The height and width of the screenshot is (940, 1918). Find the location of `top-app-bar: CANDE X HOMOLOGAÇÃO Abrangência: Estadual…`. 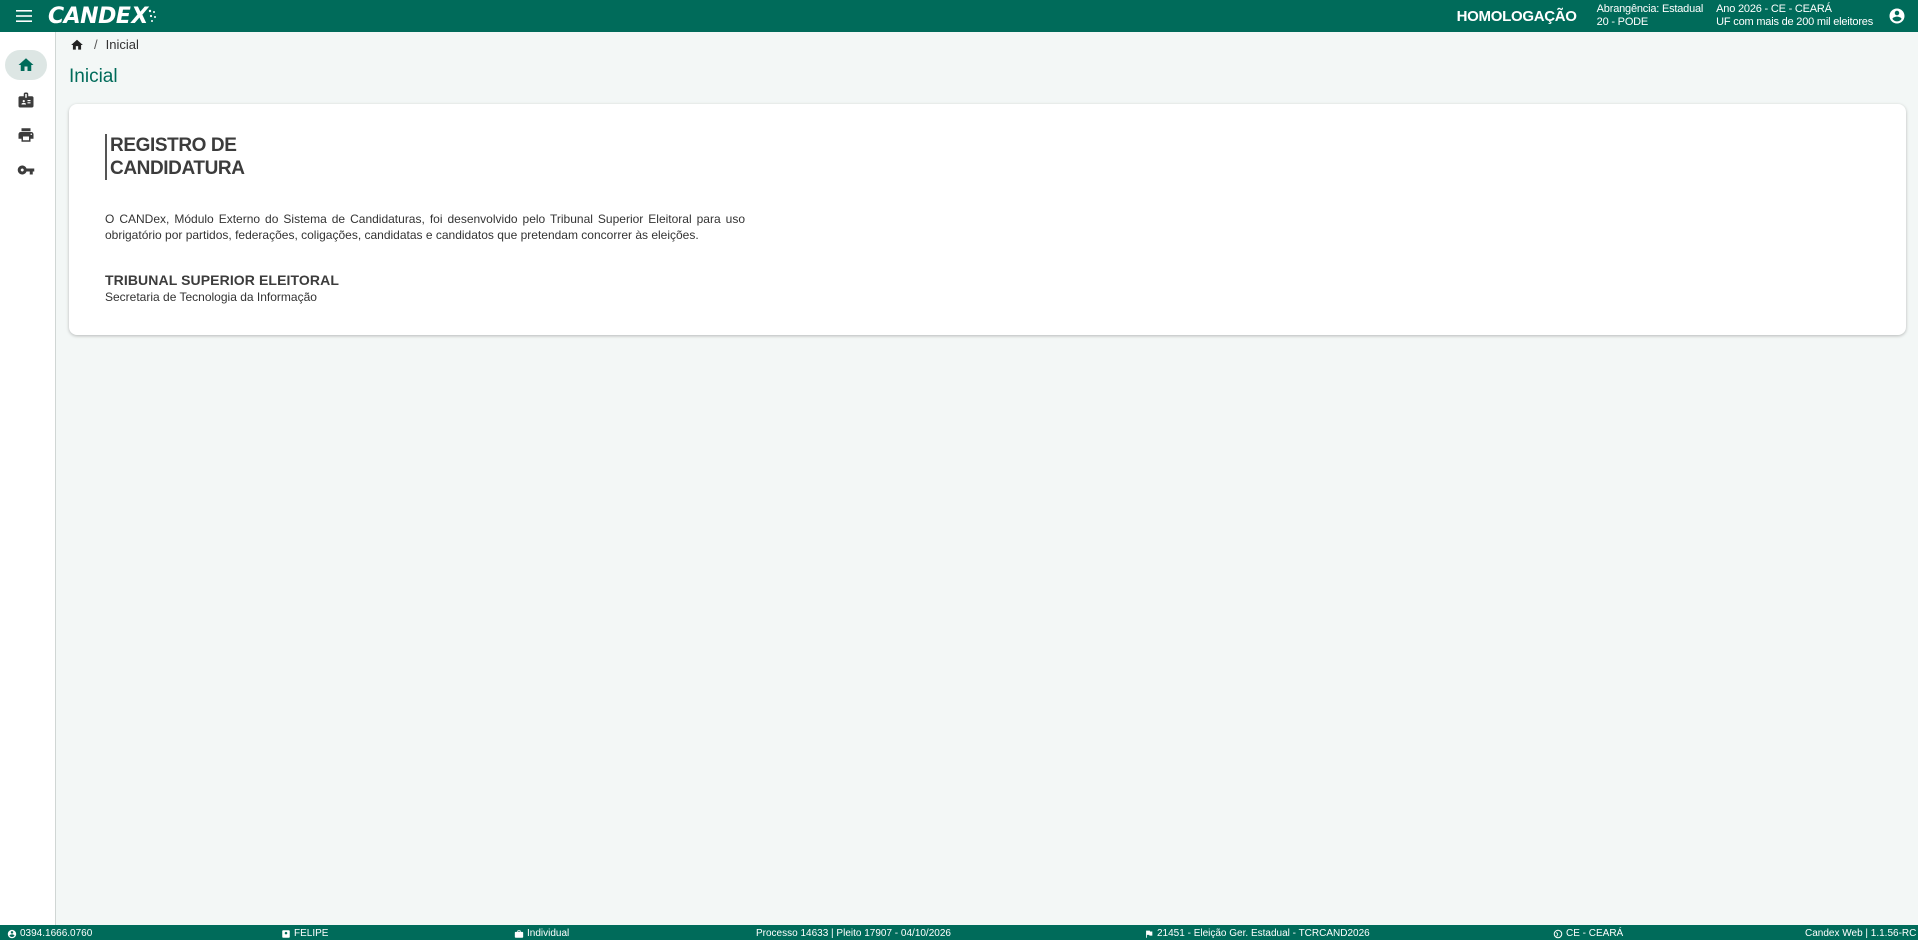

top-app-bar: CANDE X HOMOLOGAÇÃO Abrangência: Estadual… is located at coordinates (959, 16).